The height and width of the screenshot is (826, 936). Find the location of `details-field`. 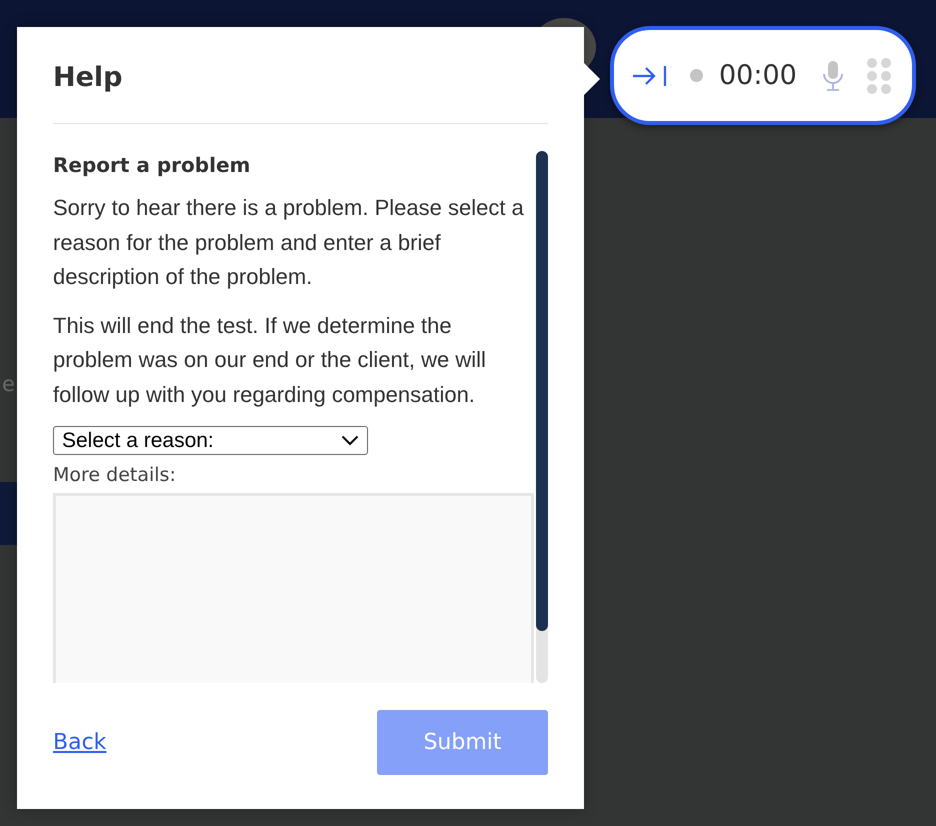

details-field is located at coordinates (293, 588).